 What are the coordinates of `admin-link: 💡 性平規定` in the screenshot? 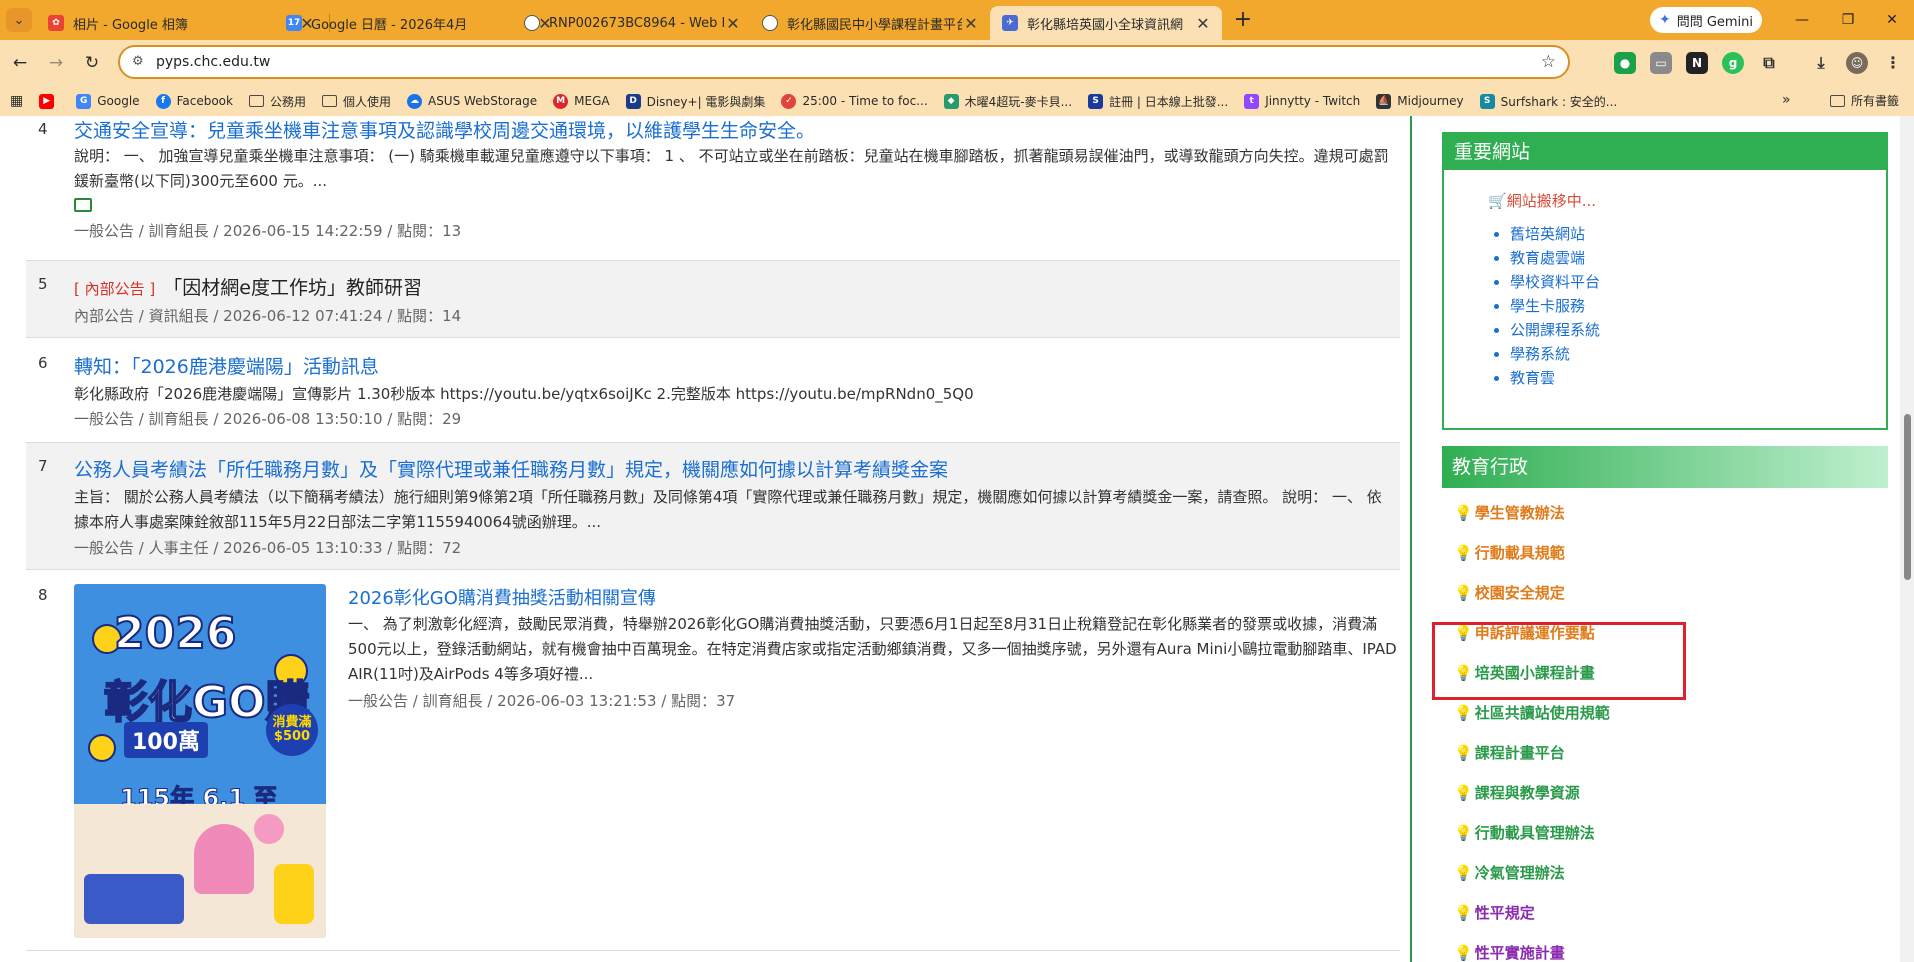 It's located at (1494, 912).